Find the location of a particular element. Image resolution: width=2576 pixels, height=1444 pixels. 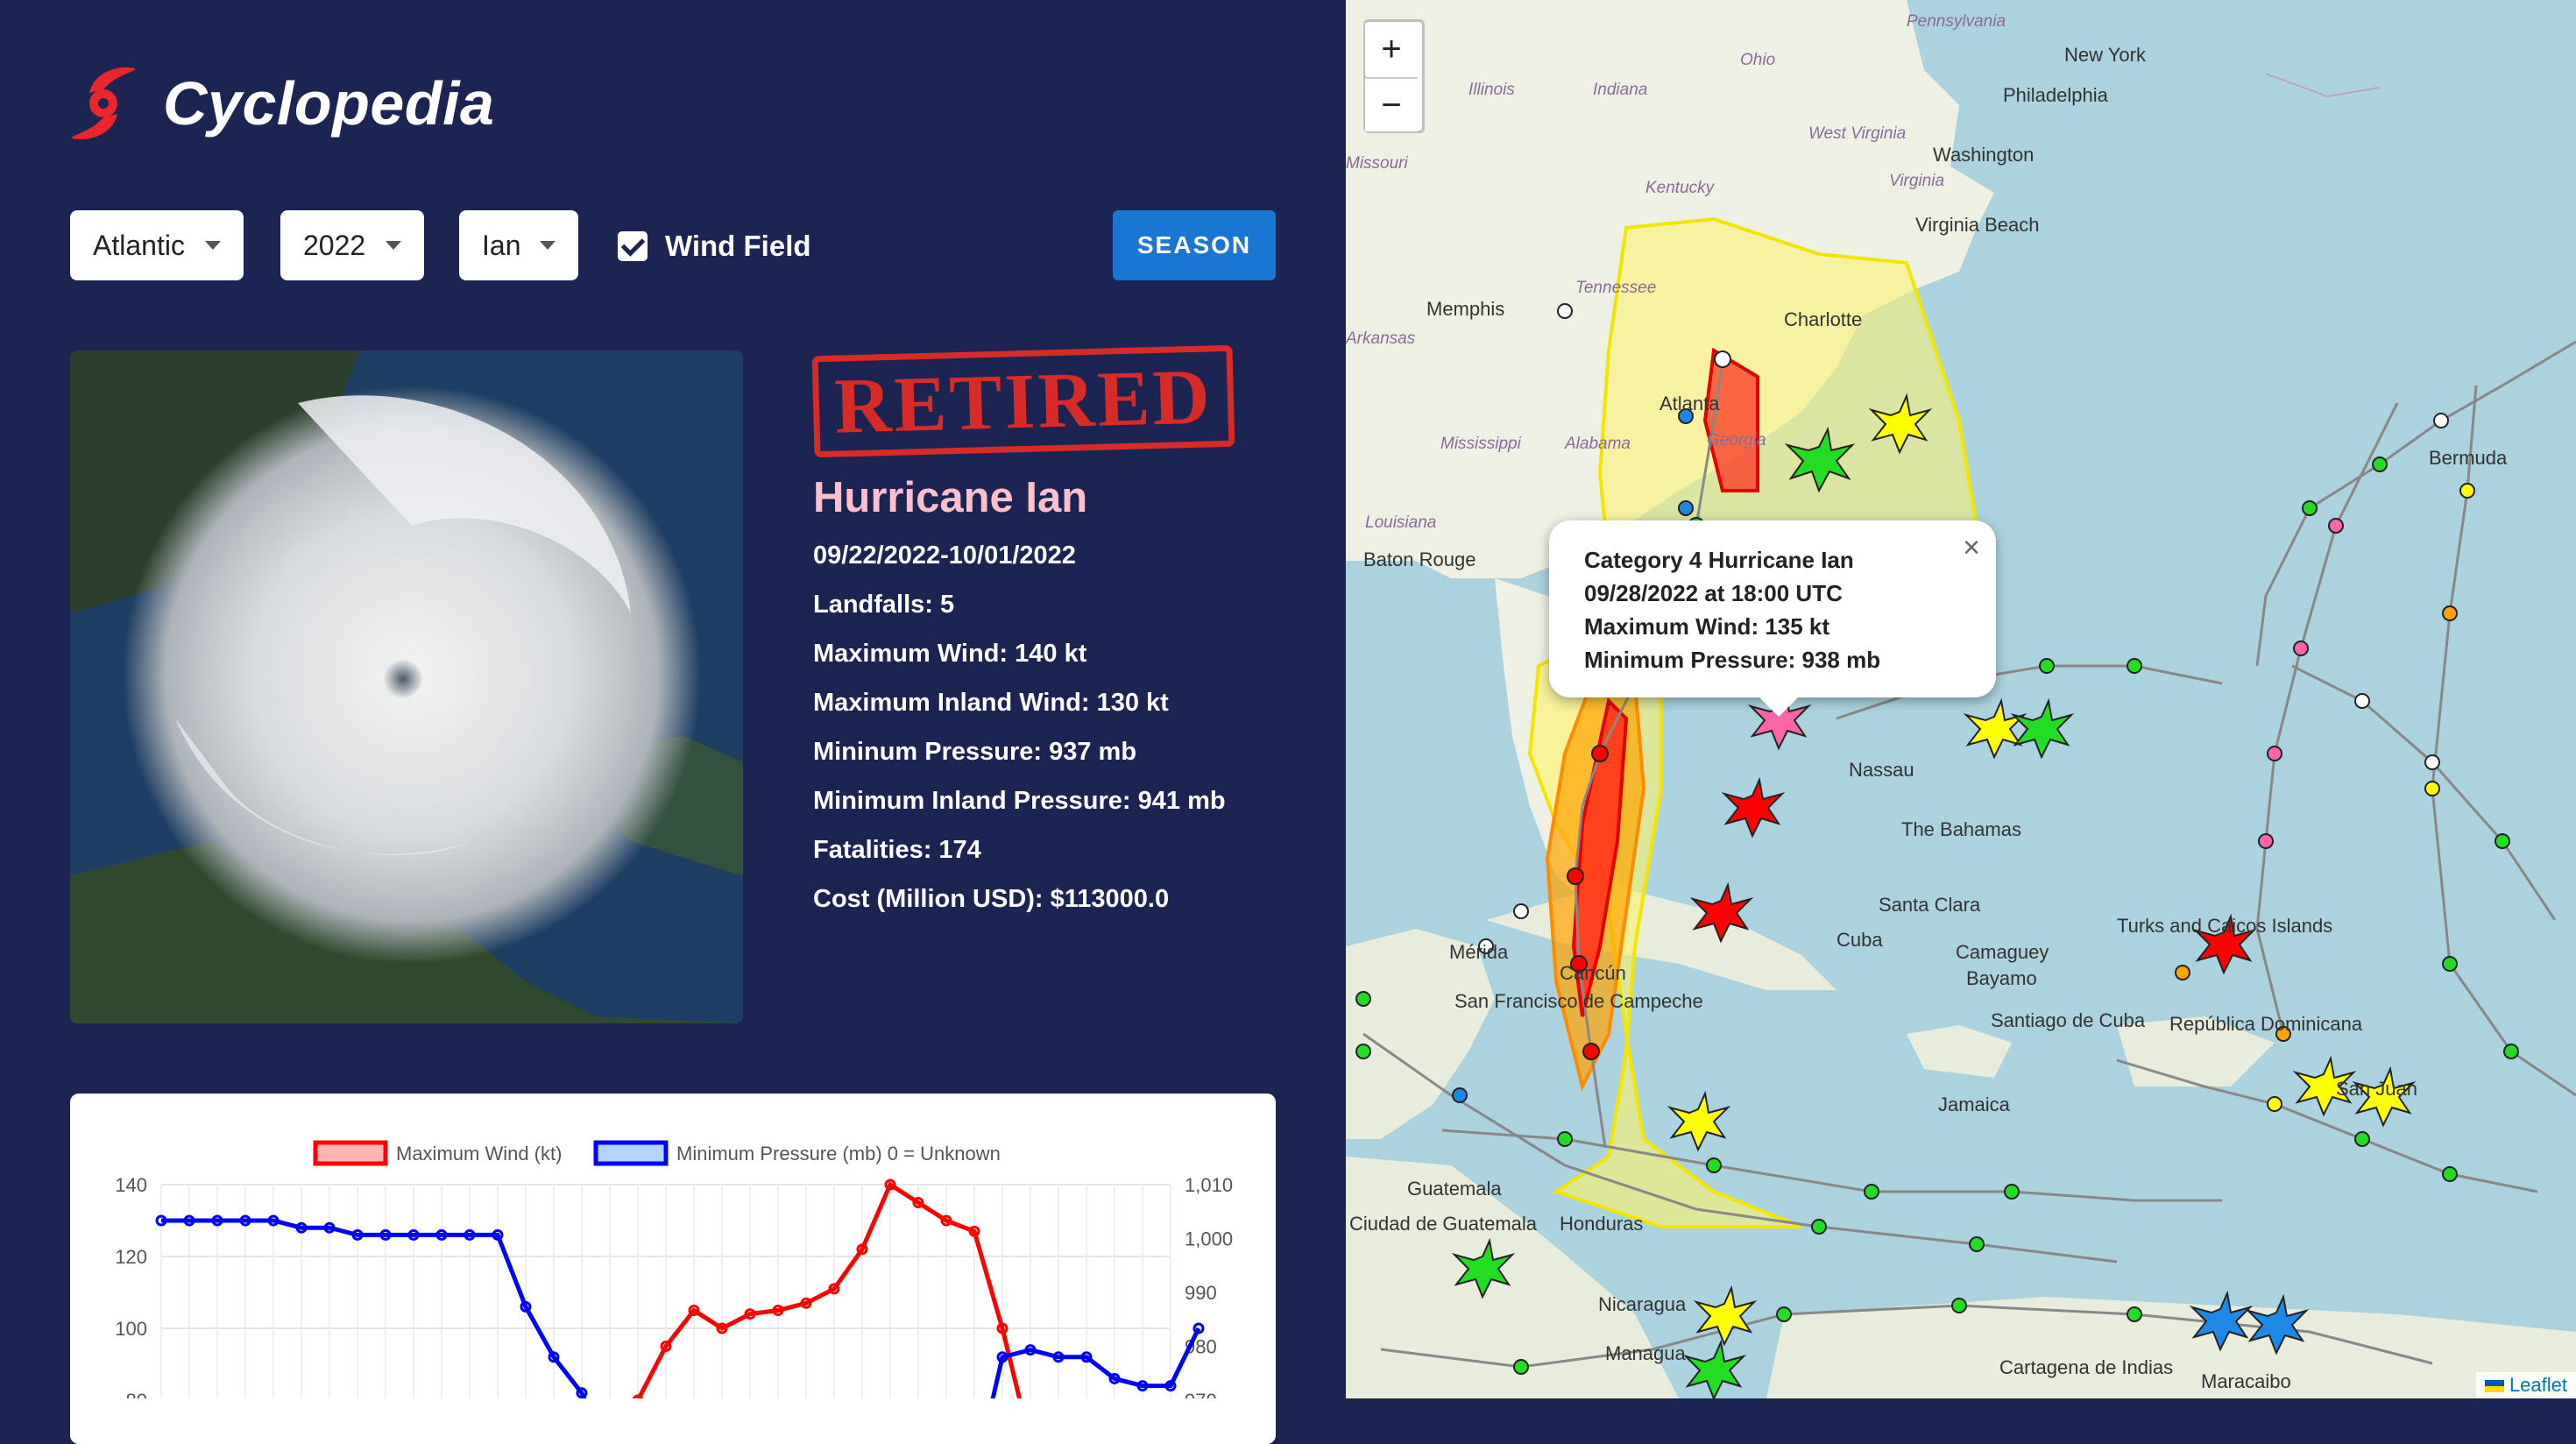

zoom-out-button: − is located at coordinates (1391, 104).